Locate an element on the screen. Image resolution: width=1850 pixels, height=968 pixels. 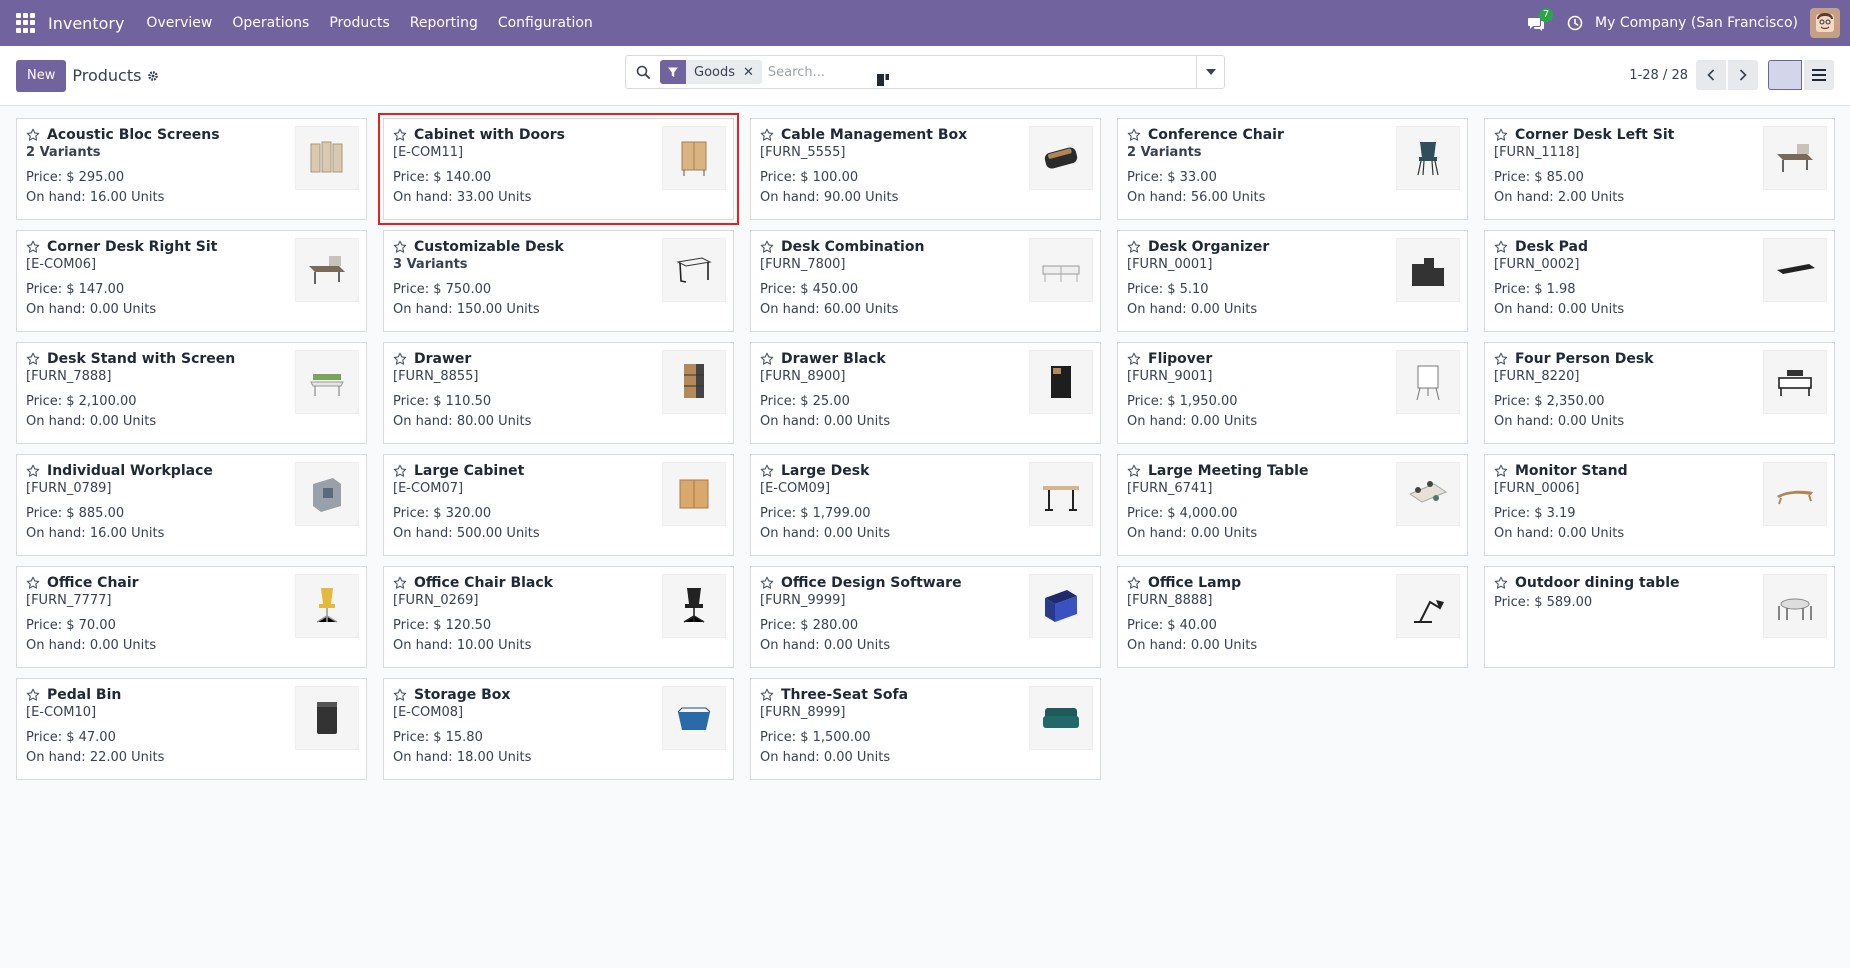
desk-combination-icon is located at coordinates (1061, 270).